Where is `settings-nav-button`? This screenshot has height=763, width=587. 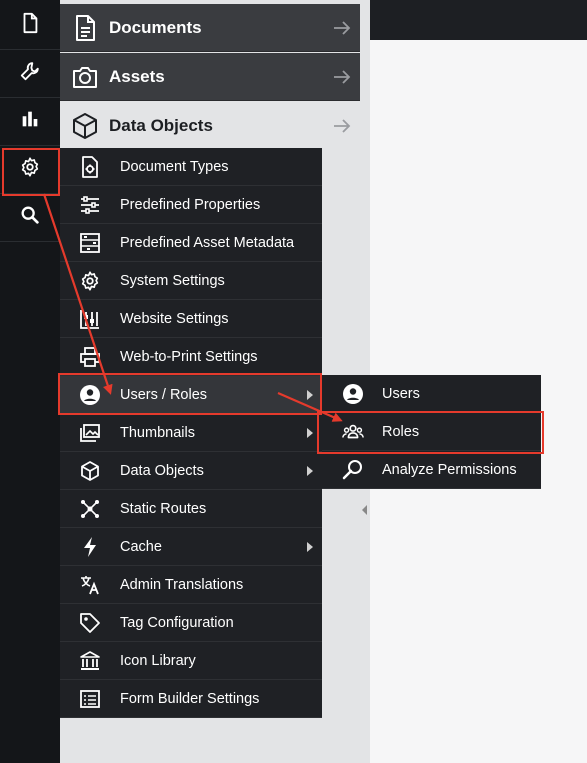 settings-nav-button is located at coordinates (30, 170).